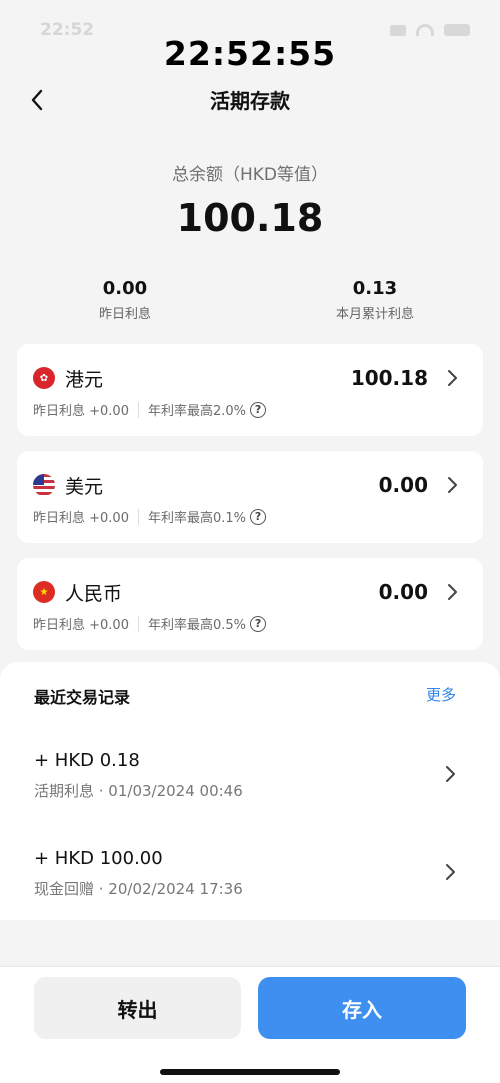  What do you see at coordinates (250, 497) in the screenshot?
I see `currency-card-usd: 美元 0.00 昨日利息 +0.00 年利率最高0.1% ?` at bounding box center [250, 497].